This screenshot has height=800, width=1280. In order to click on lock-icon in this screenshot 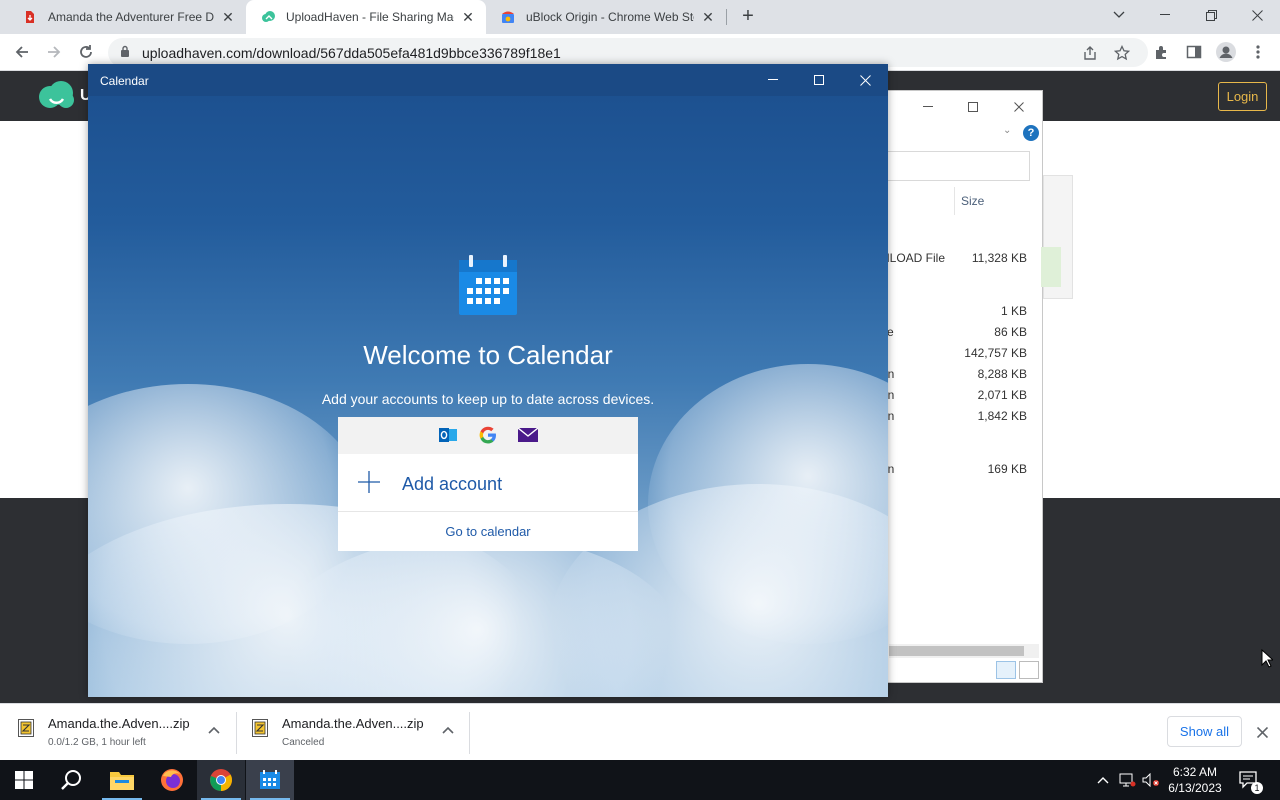, I will do `click(125, 53)`.